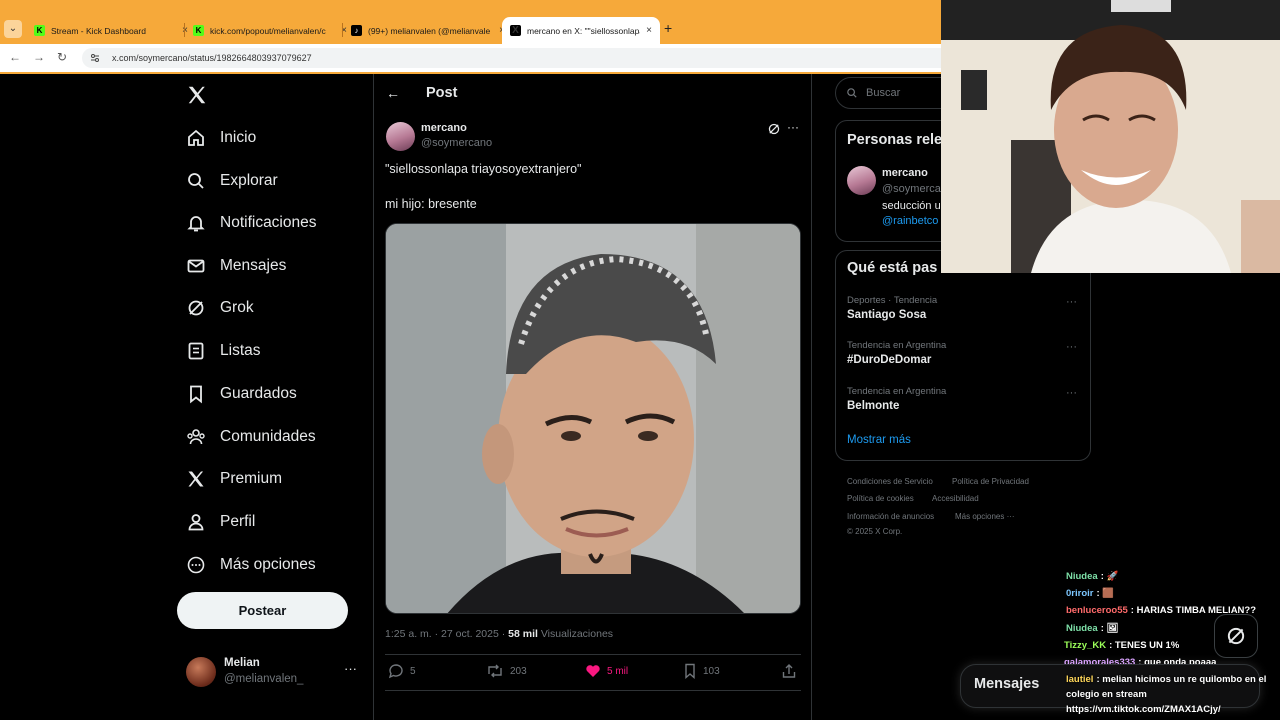 The width and height of the screenshot is (1280, 720). I want to click on webcam-feed, so click(1110, 136).